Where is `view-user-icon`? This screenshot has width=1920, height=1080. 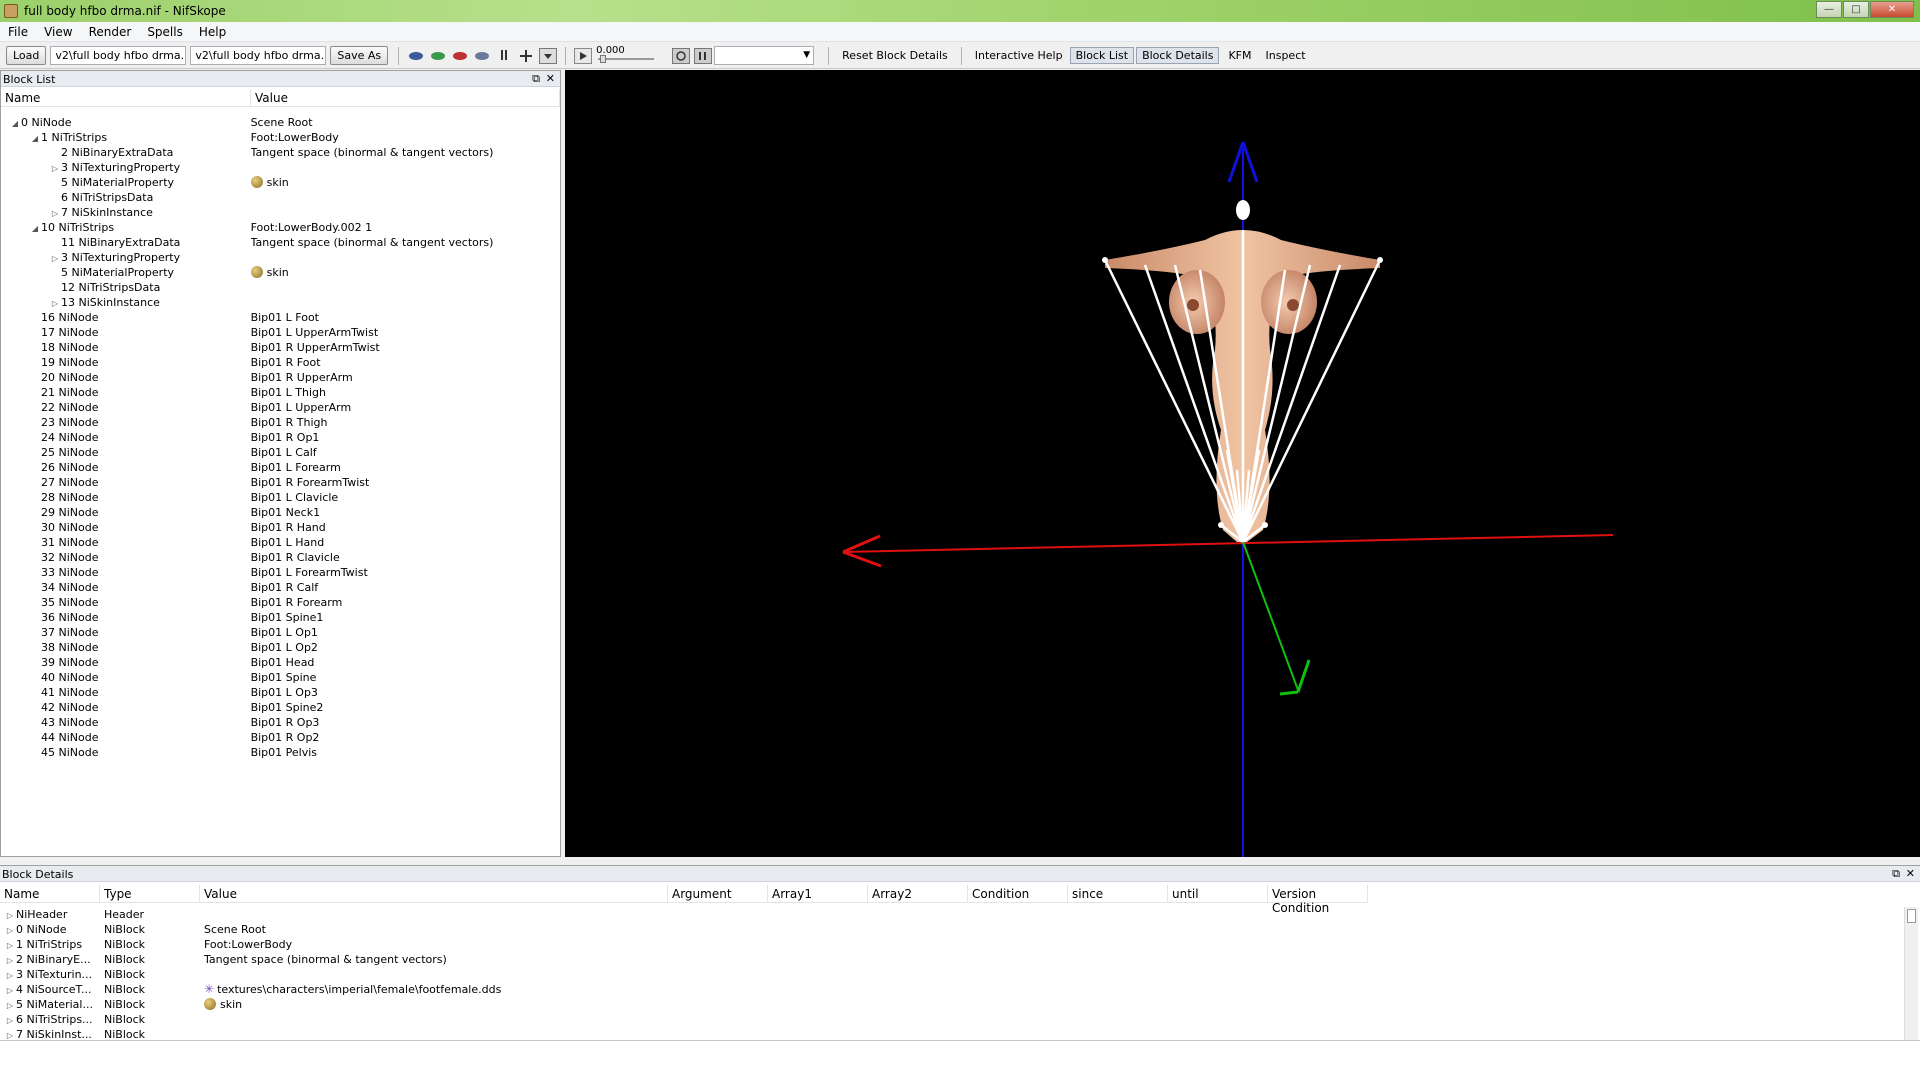 view-user-icon is located at coordinates (482, 56).